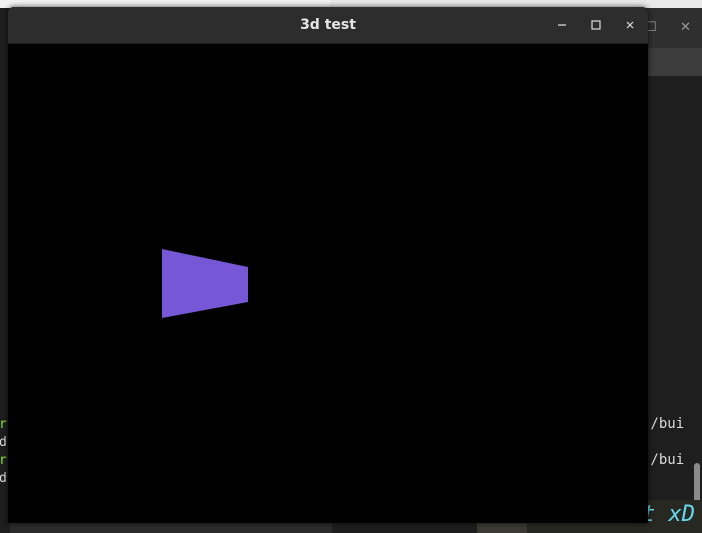  I want to click on close-icon: ✕, so click(685, 28).